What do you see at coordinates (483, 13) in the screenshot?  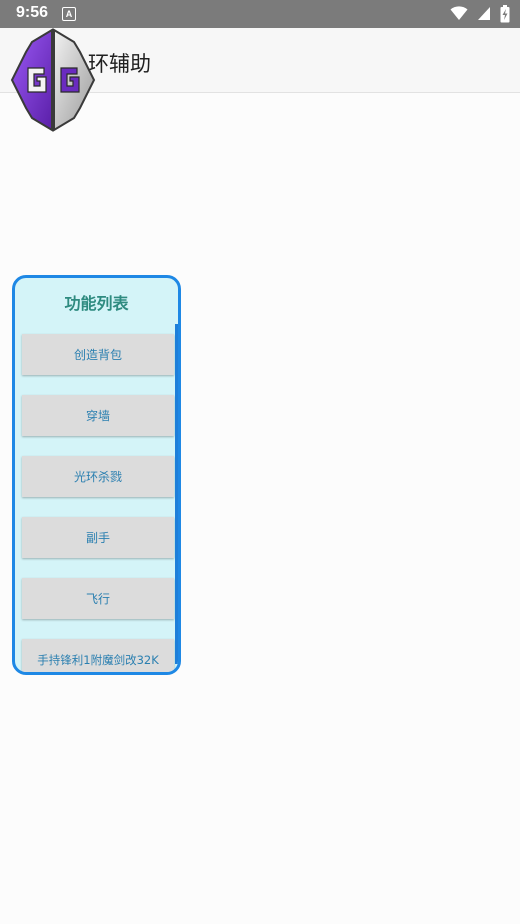 I see `signal-icon` at bounding box center [483, 13].